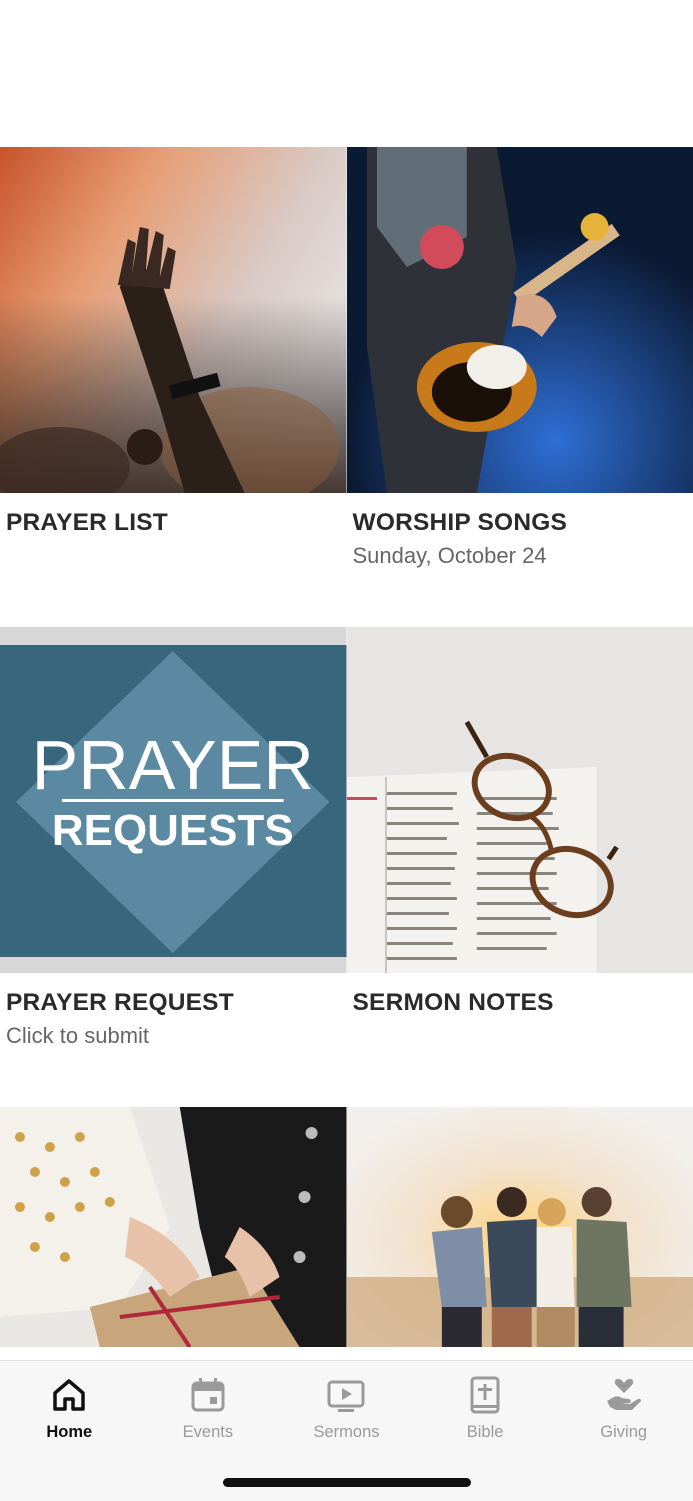 The image size is (693, 1501). What do you see at coordinates (208, 1432) in the screenshot?
I see `tab-label: Events` at bounding box center [208, 1432].